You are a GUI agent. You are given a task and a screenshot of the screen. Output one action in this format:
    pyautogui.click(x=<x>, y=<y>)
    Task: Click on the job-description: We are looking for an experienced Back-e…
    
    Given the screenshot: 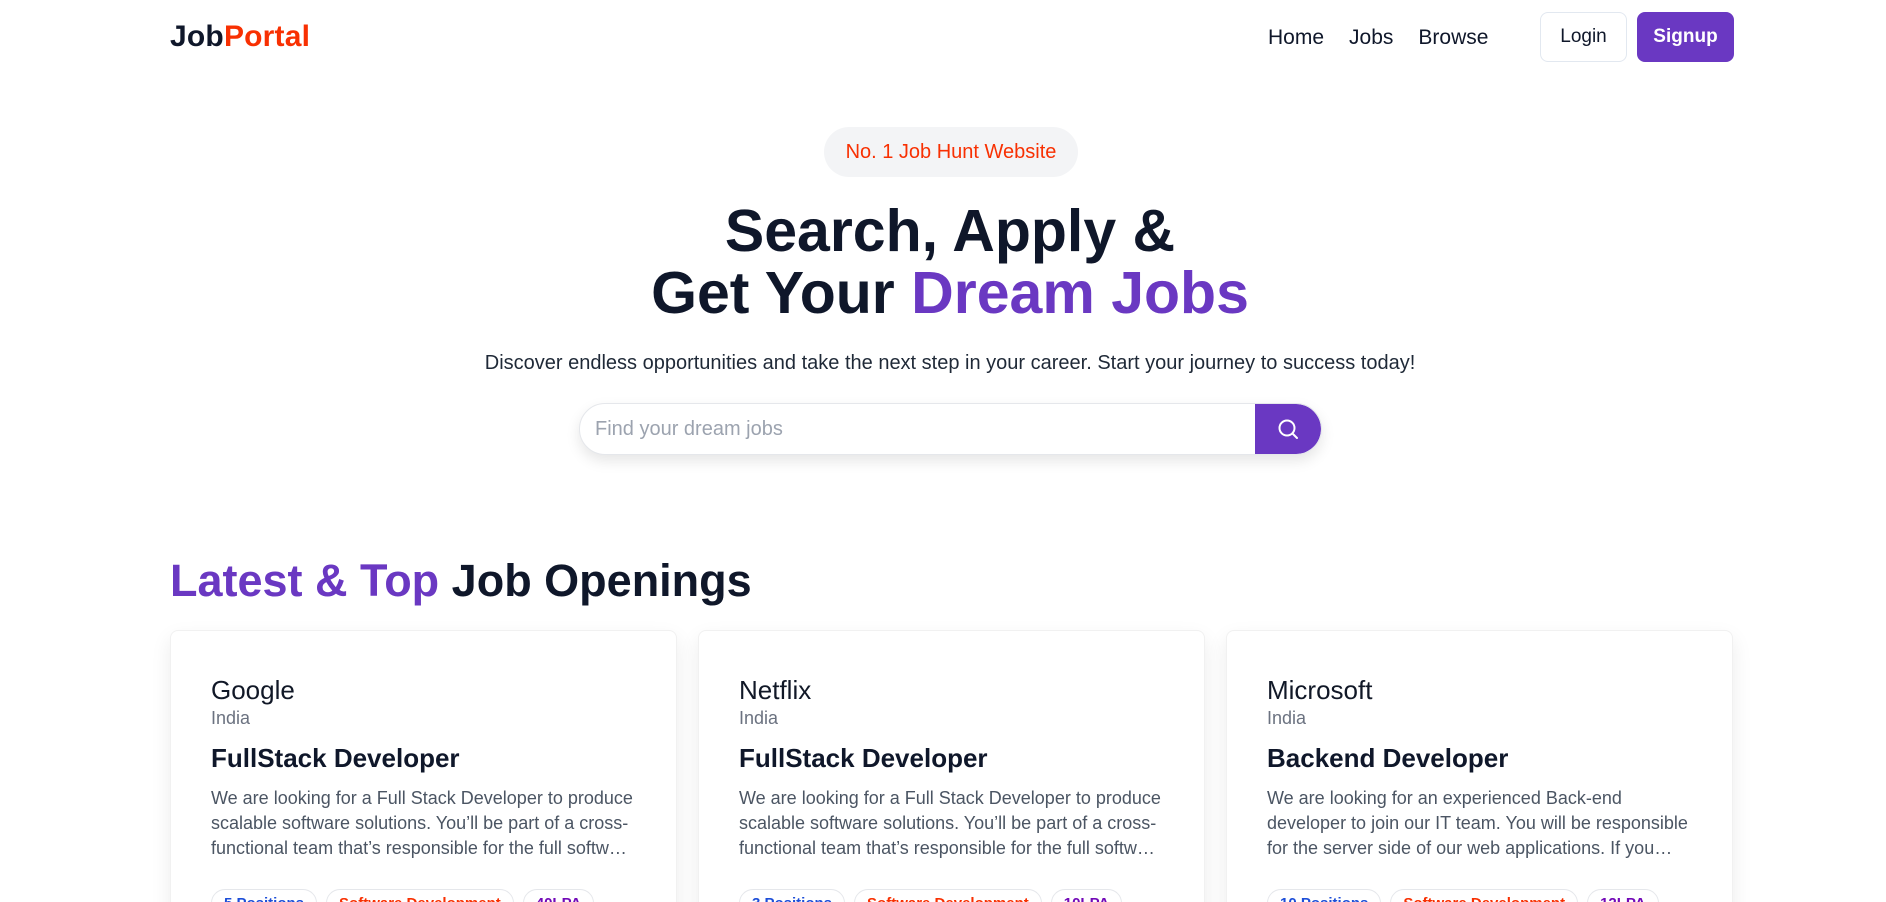 What is the action you would take?
    pyautogui.click(x=1477, y=823)
    